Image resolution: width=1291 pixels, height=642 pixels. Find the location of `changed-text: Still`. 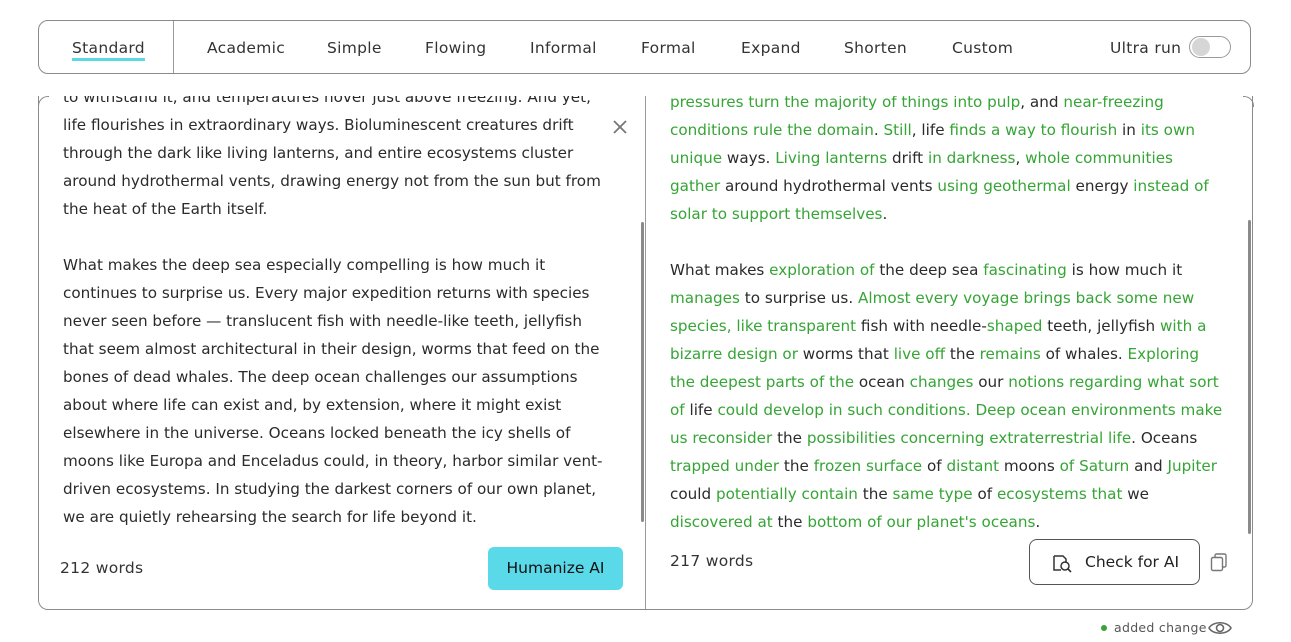

changed-text: Still is located at coordinates (897, 130).